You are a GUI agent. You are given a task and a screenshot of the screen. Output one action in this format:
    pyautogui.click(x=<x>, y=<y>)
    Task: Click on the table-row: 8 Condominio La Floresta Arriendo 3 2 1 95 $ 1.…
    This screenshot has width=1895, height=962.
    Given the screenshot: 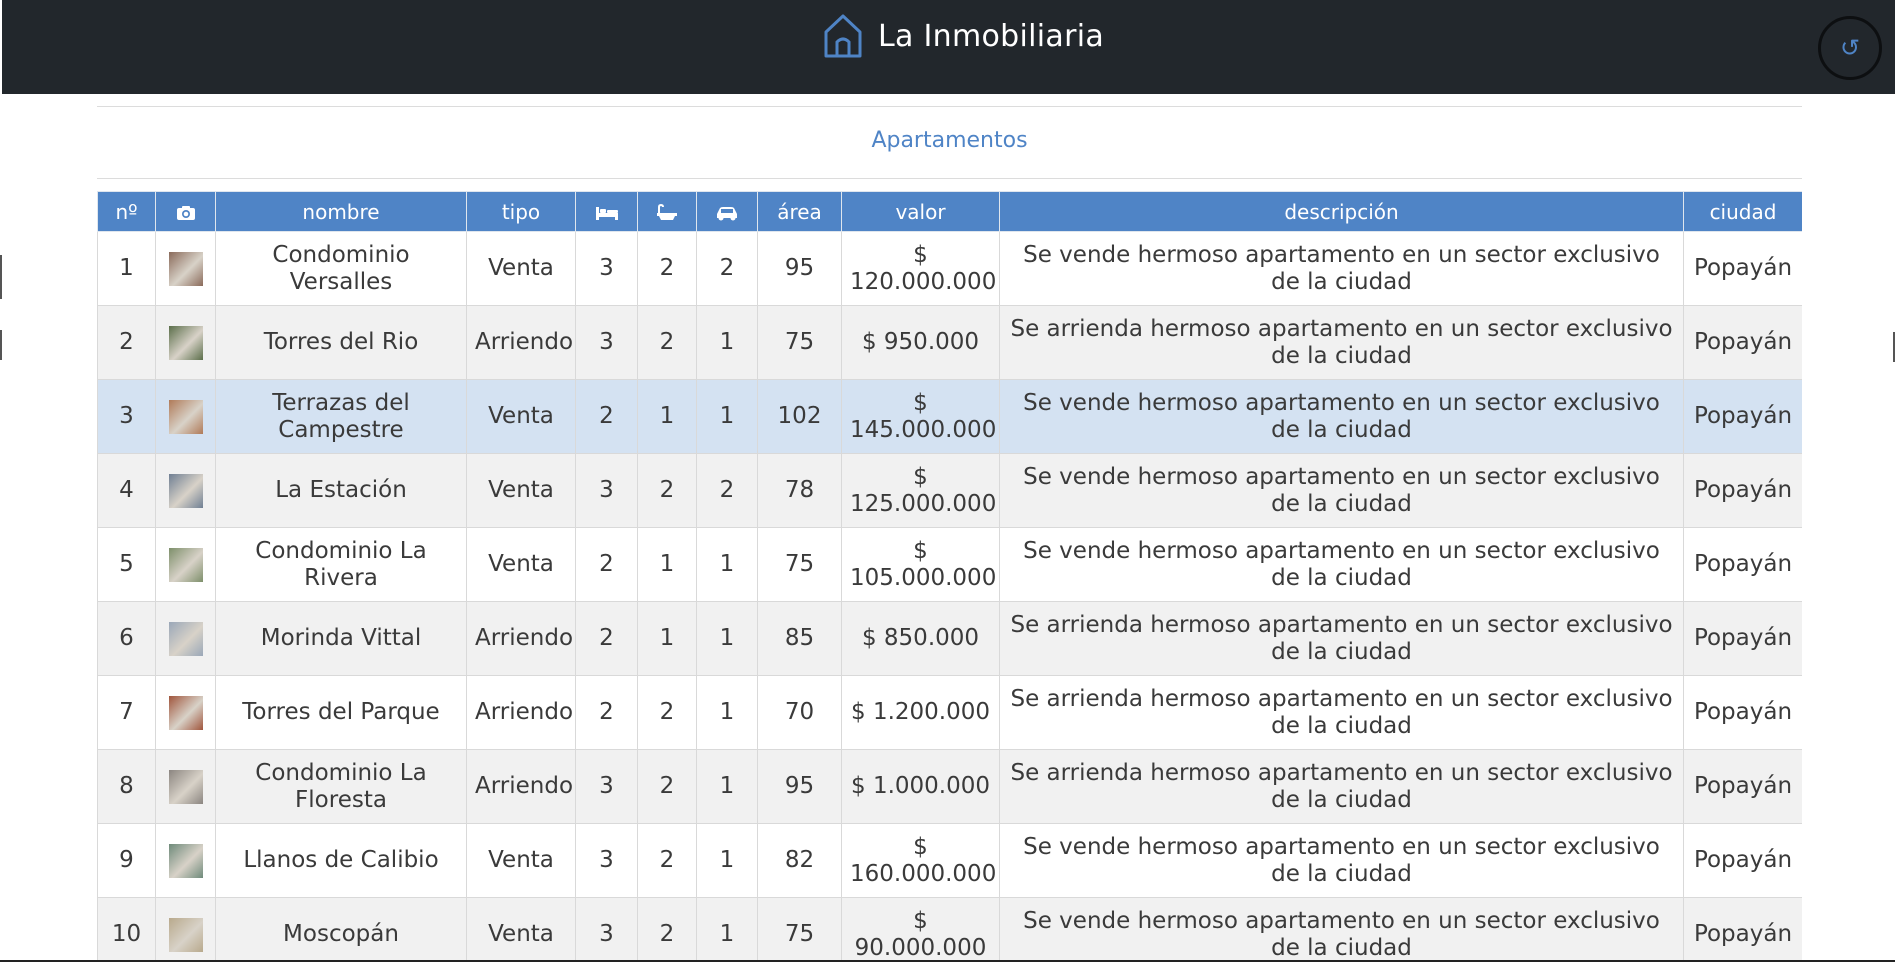 What is the action you would take?
    pyautogui.click(x=949, y=786)
    